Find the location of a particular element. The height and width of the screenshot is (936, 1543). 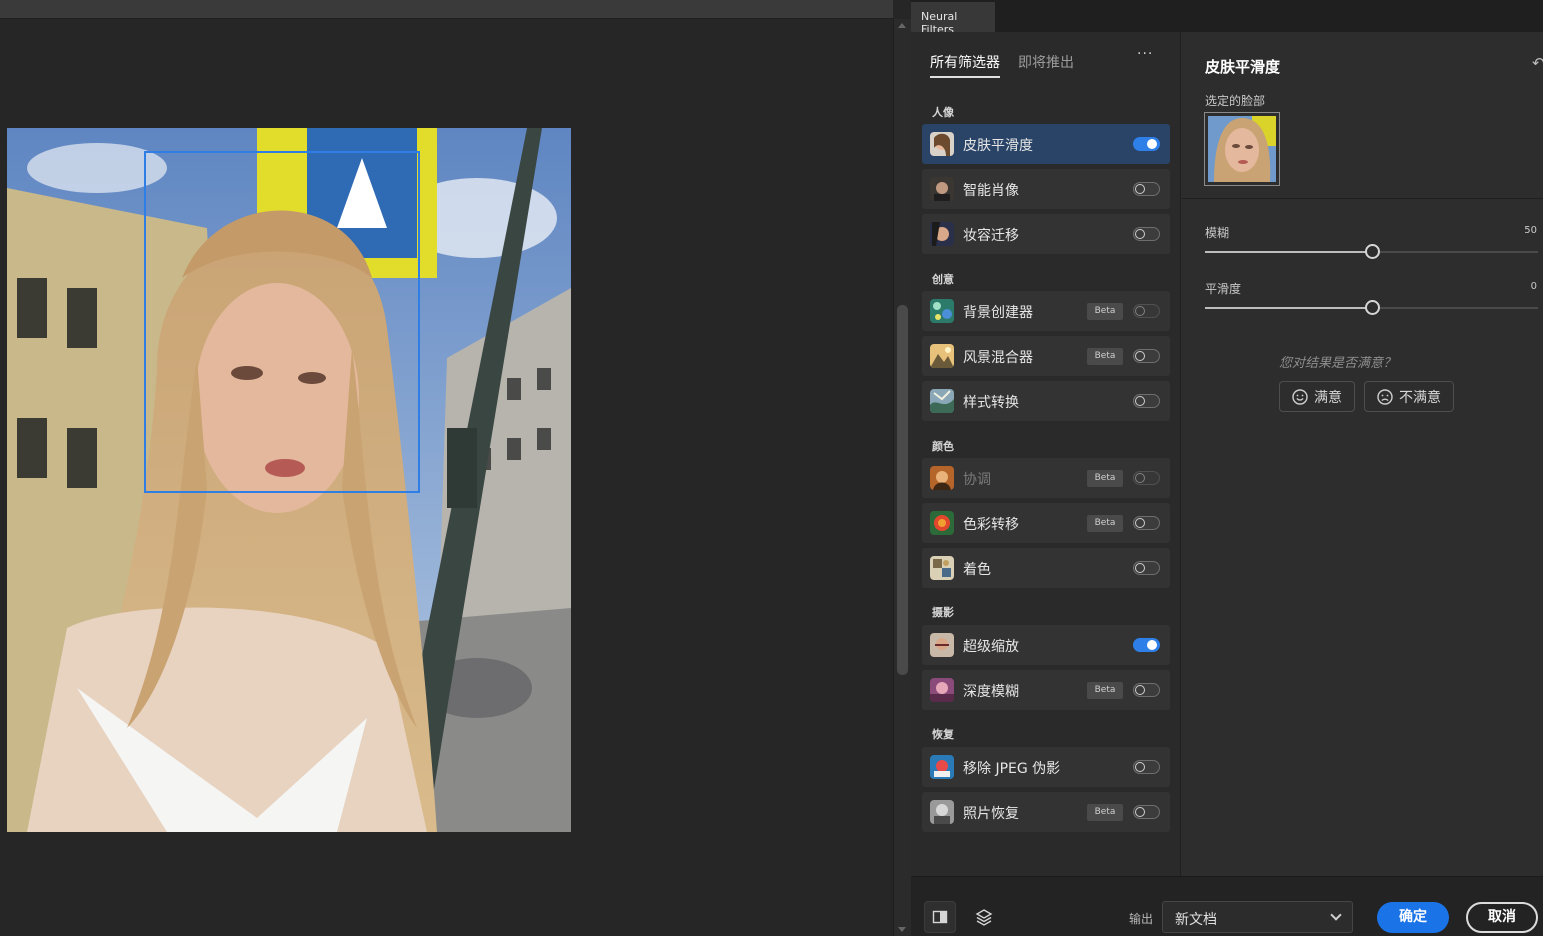

smoothness-slider-value: 0 is located at coordinates (1533, 286).